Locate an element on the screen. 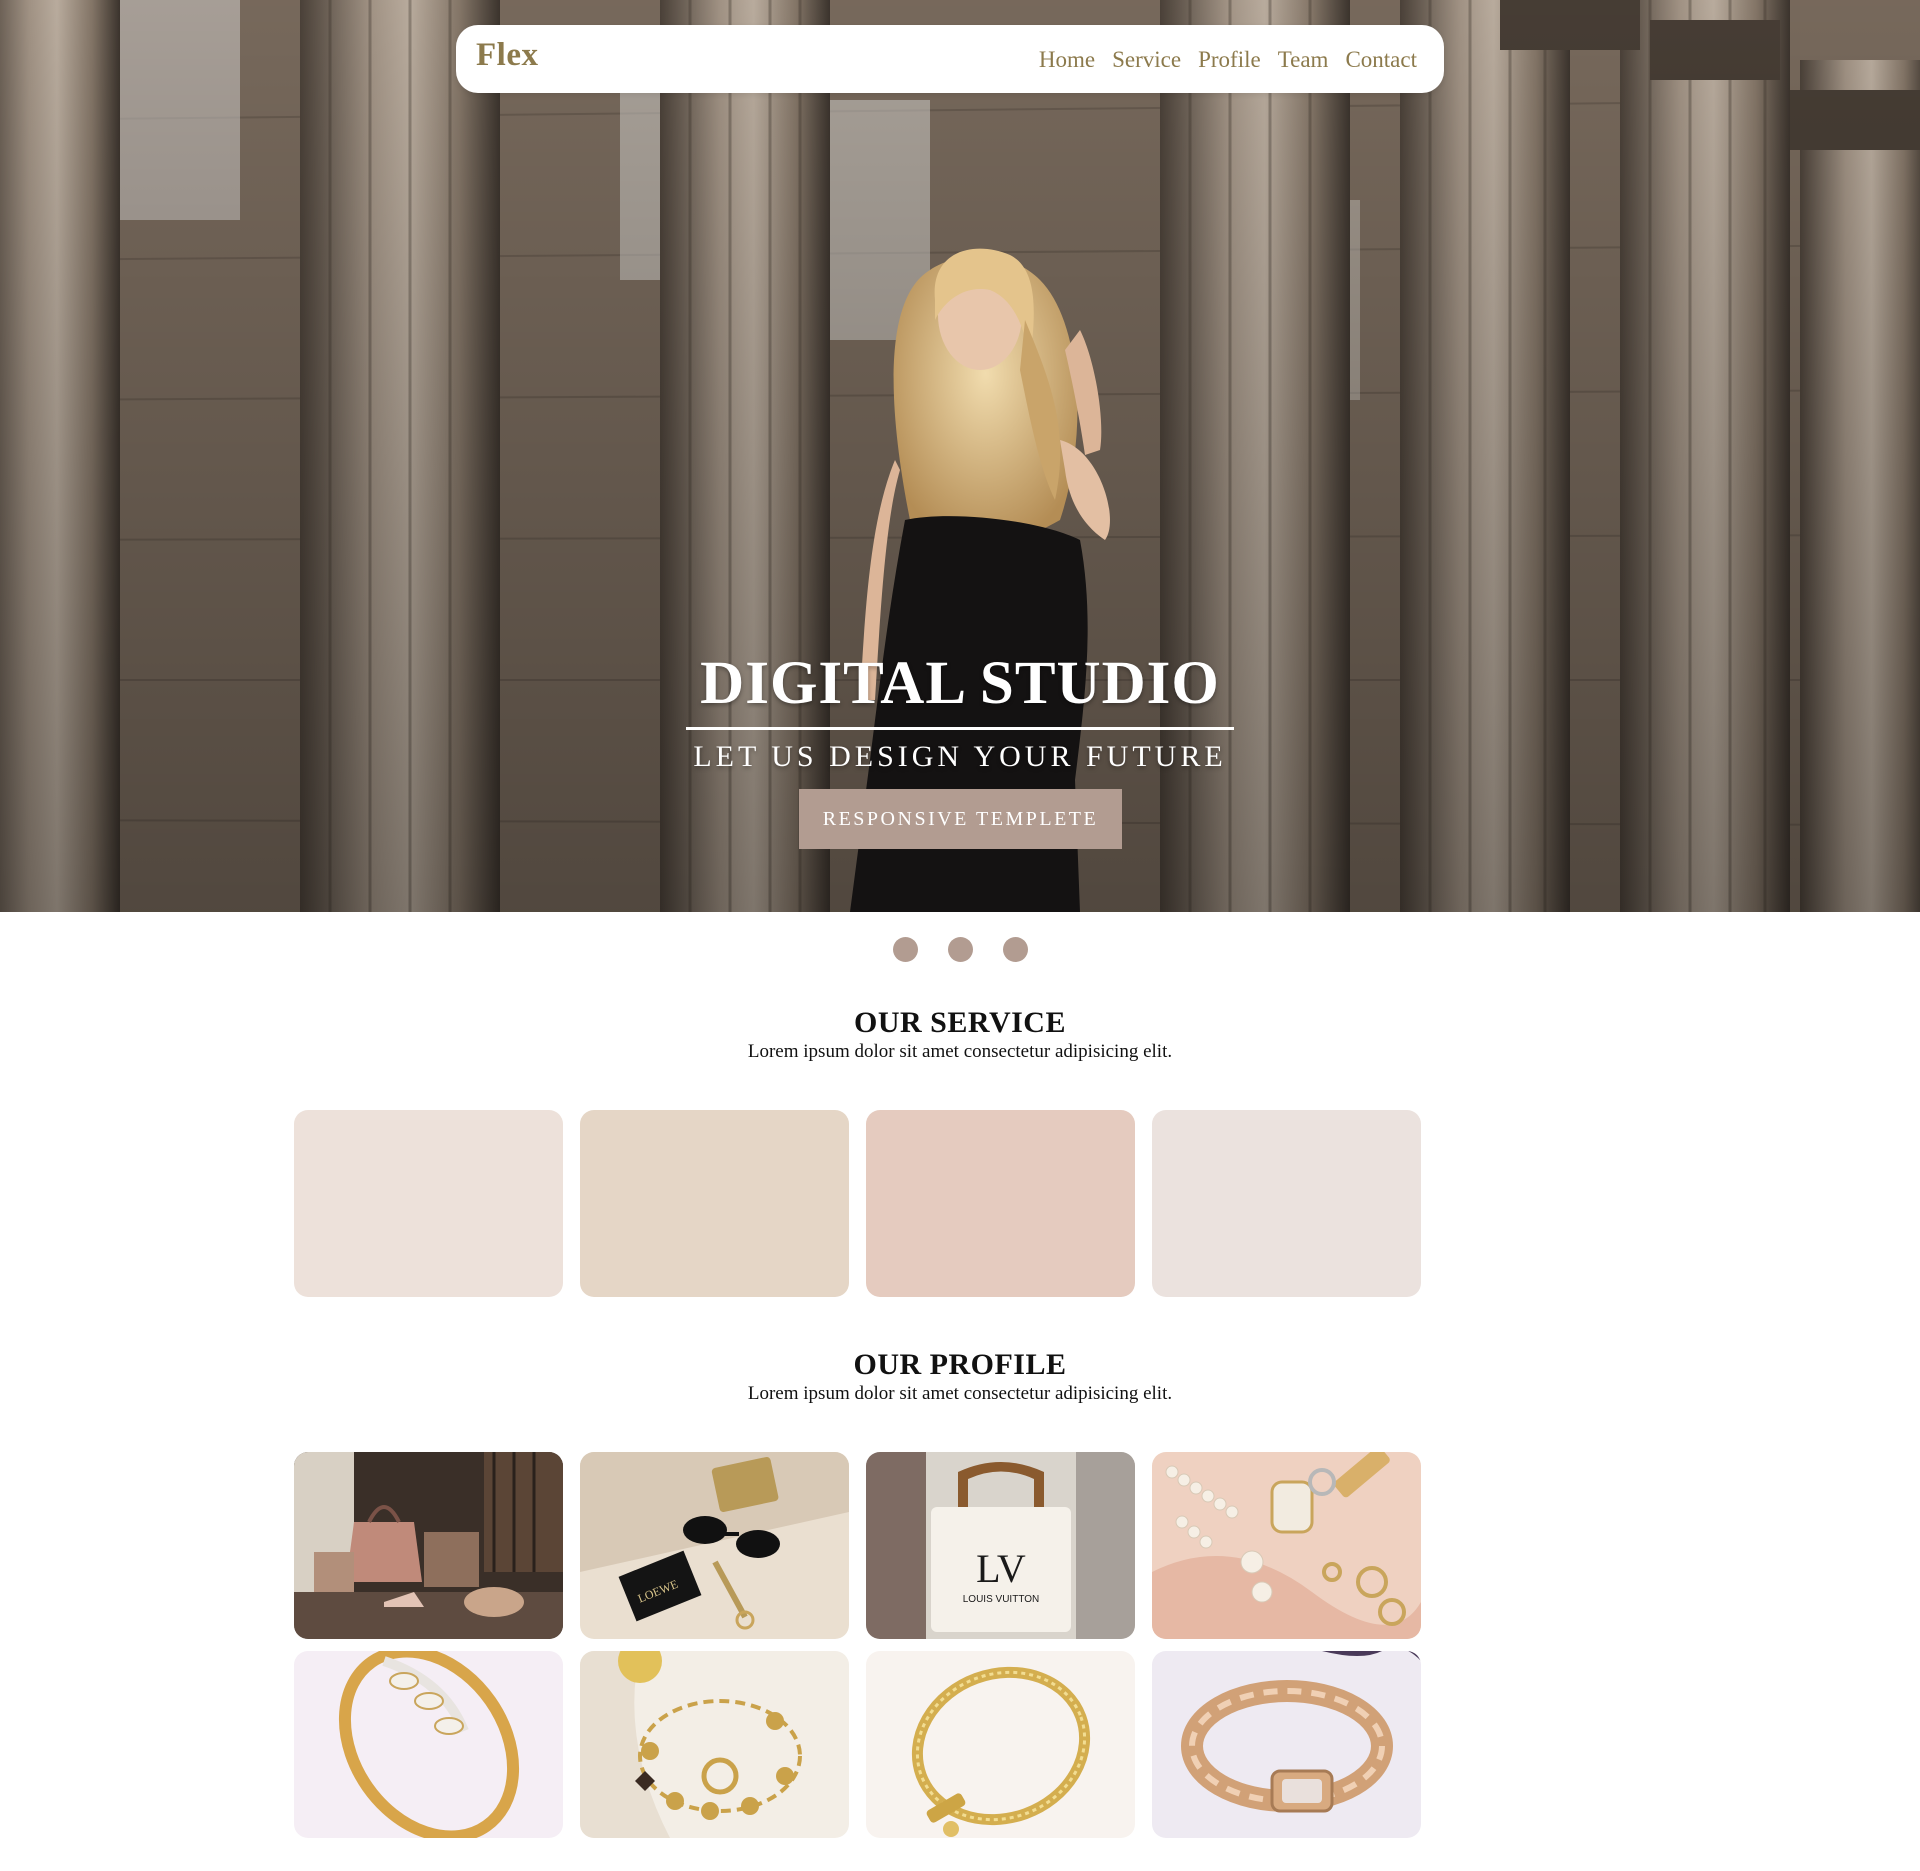 The height and width of the screenshot is (1871, 1920). nav-link-profile: Profile is located at coordinates (1229, 60).